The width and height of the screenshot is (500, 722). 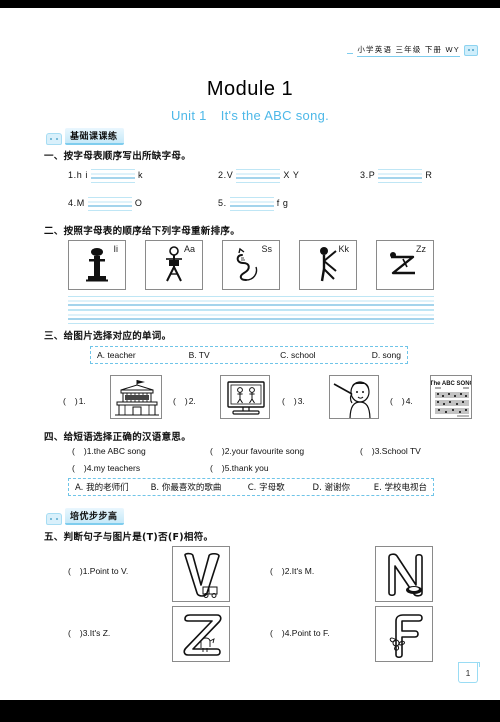 I want to click on exercise-5-heading: 五、判断句子与图片是(T)否(F)相符。, so click(x=129, y=537).